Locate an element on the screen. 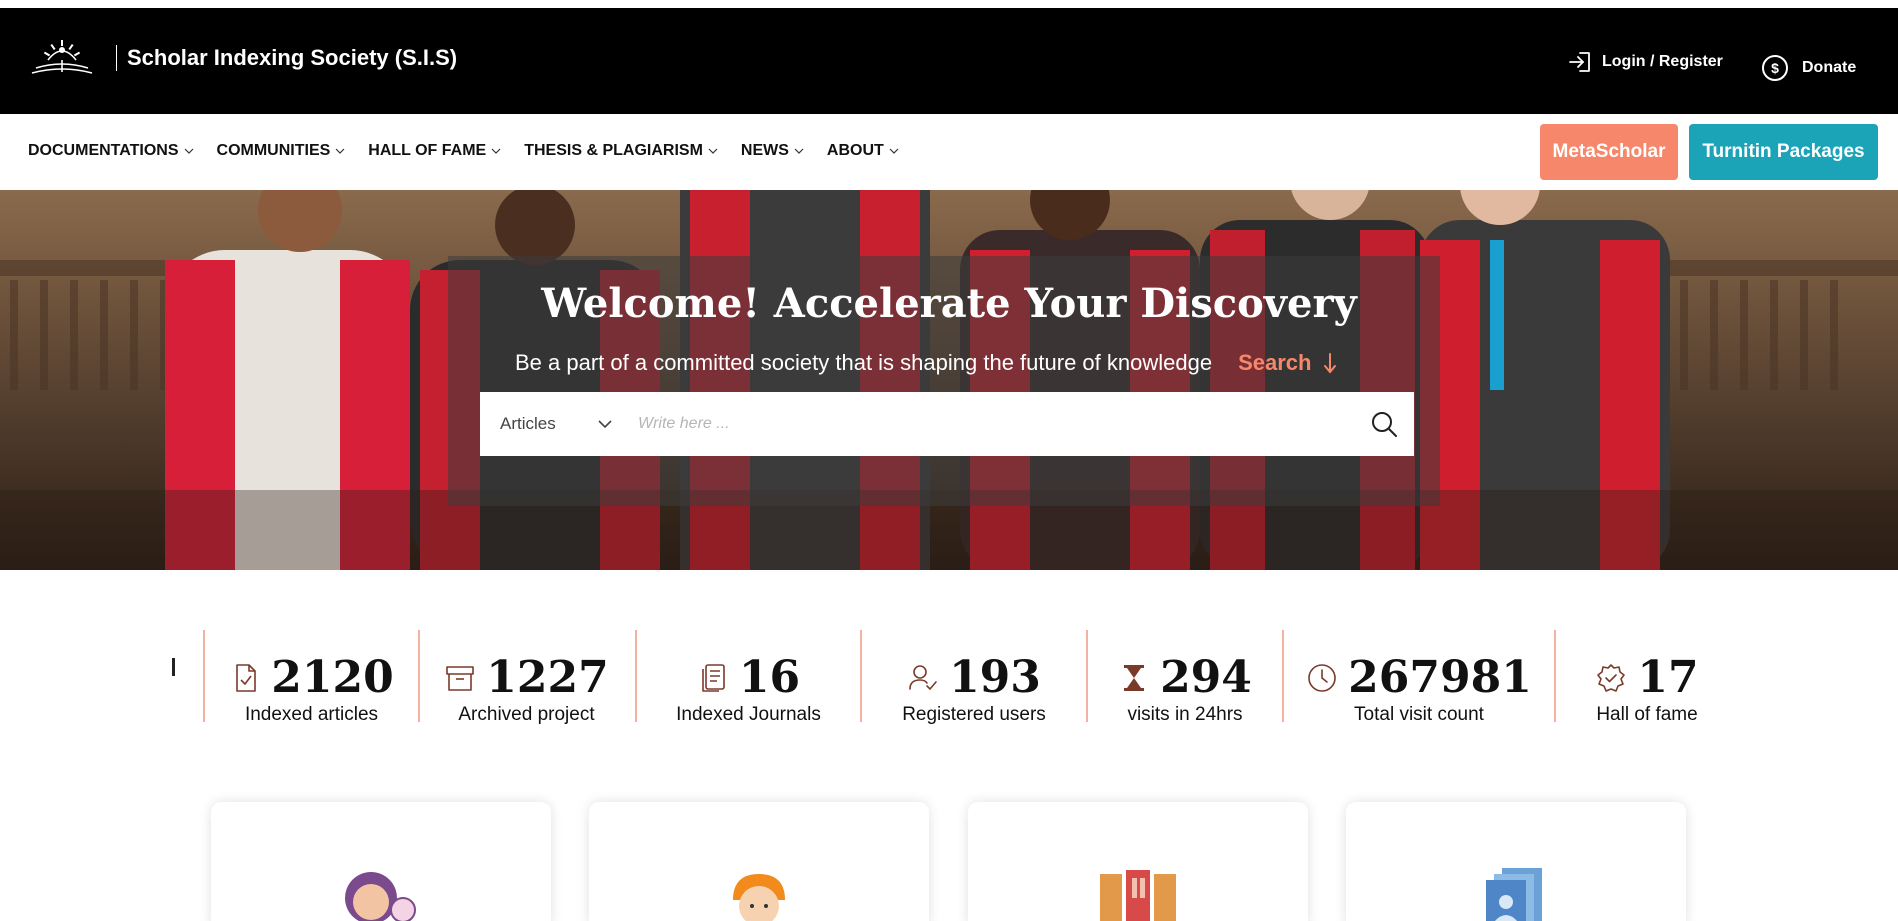 The image size is (1898, 921). stat-registered-users: 193 Registered users is located at coordinates (974, 677).